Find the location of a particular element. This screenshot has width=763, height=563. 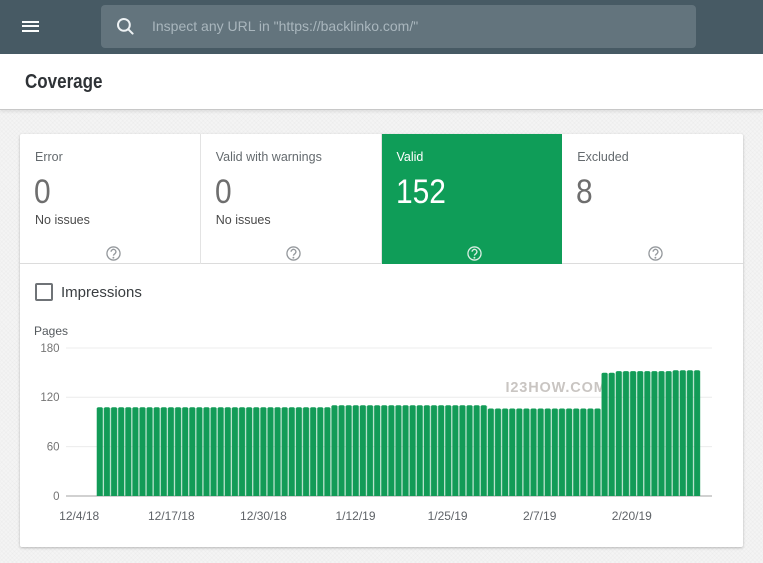

svg-text: 12/17/18 is located at coordinates (171, 516).